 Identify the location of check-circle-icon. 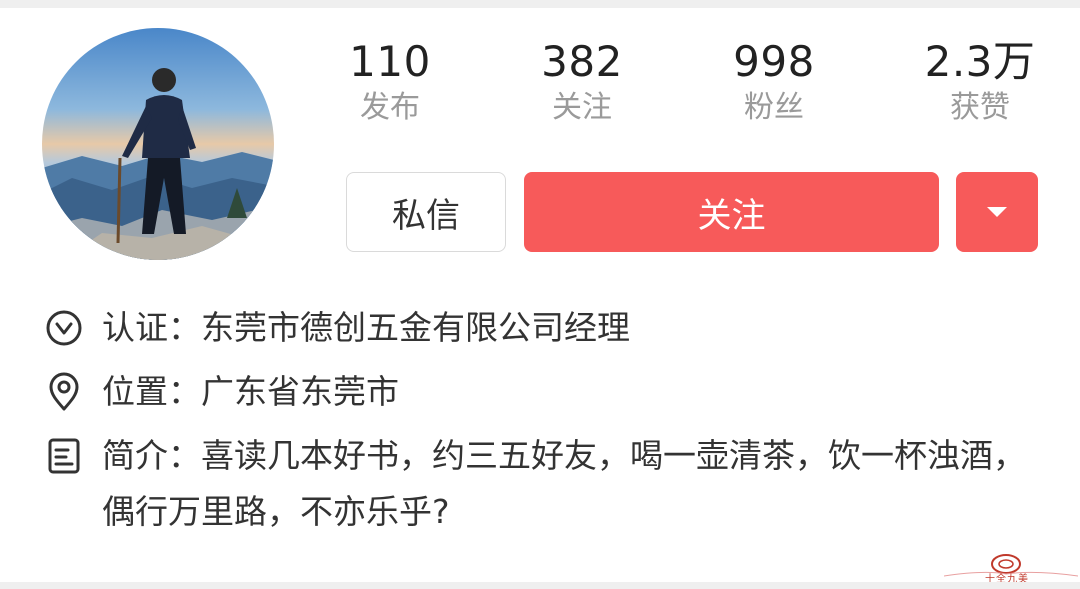
(64, 328).